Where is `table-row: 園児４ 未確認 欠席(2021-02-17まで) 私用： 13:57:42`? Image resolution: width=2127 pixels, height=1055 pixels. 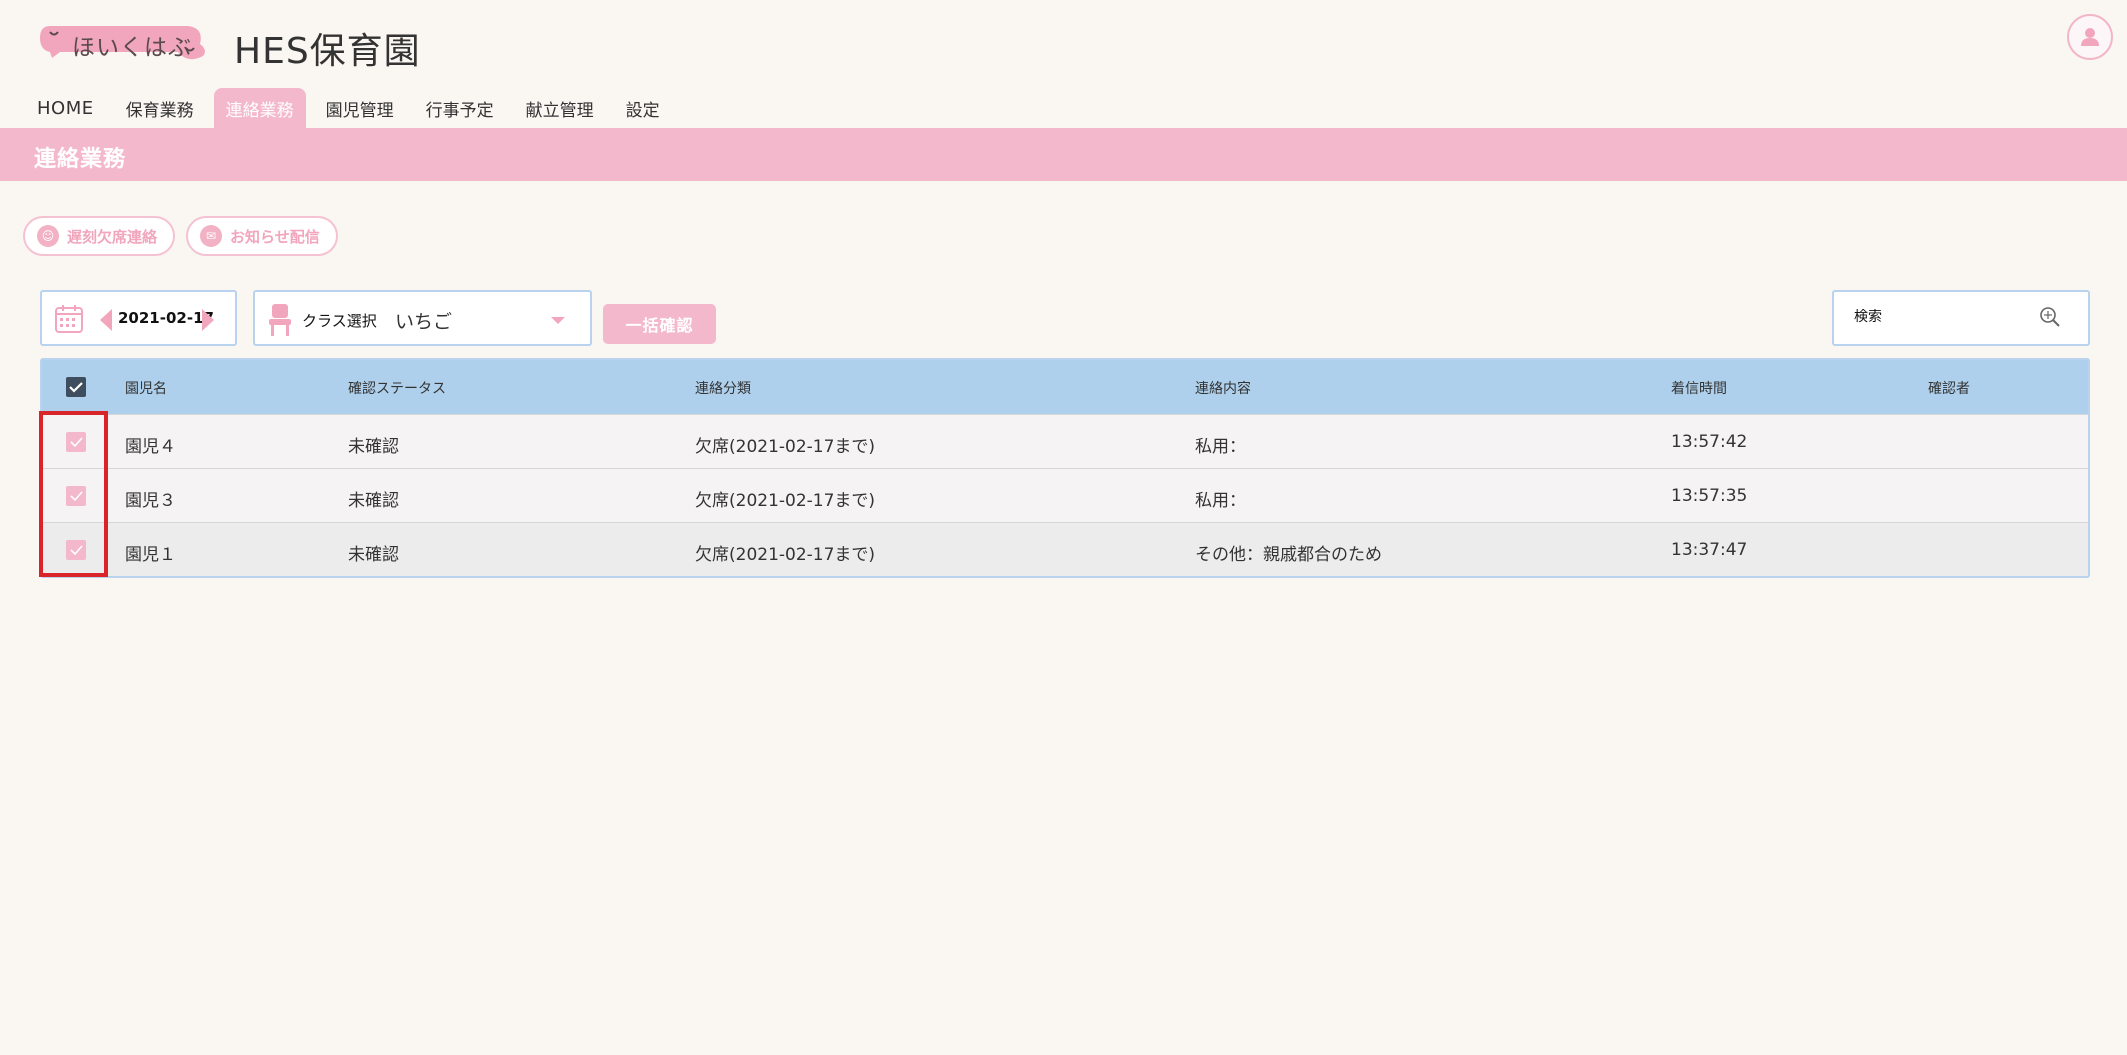 table-row: 園児４ 未確認 欠席(2021-02-17まで) 私用： 13:57:42 is located at coordinates (1065, 441).